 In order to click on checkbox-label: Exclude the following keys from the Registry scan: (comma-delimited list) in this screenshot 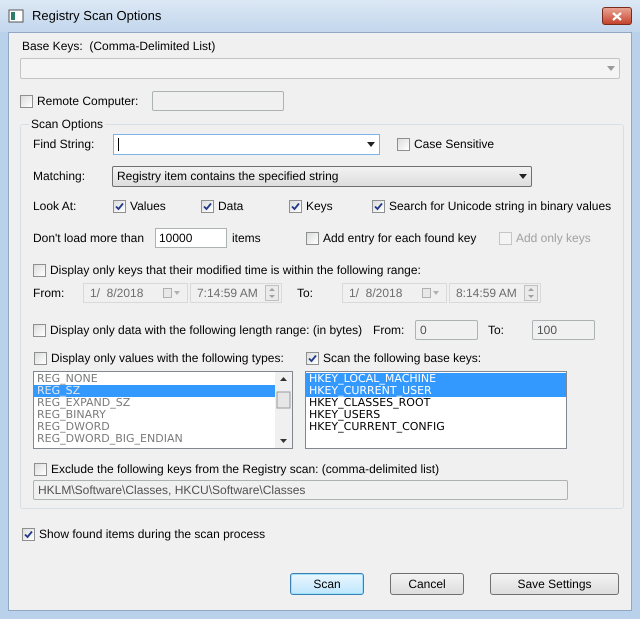, I will do `click(245, 469)`.